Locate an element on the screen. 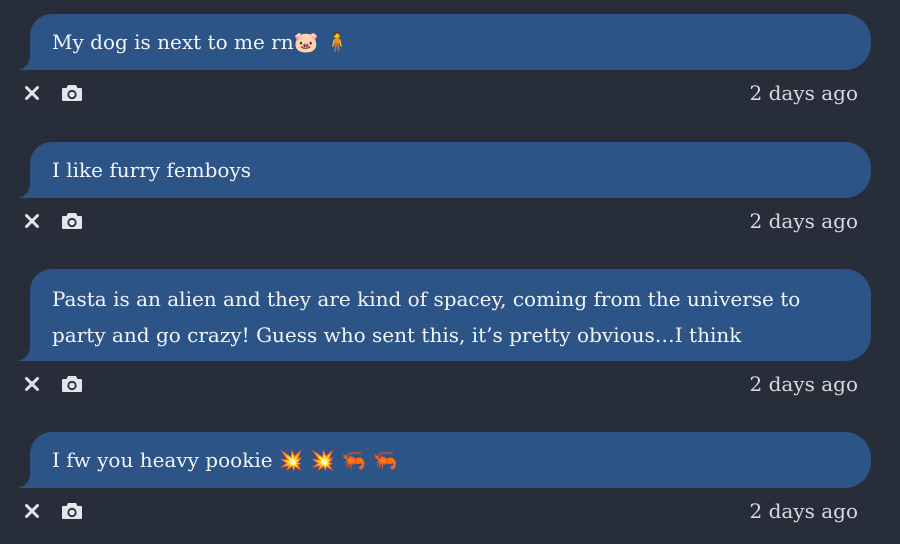  message-text: My dog is next to me rn🐷 🧍 is located at coordinates (201, 42).